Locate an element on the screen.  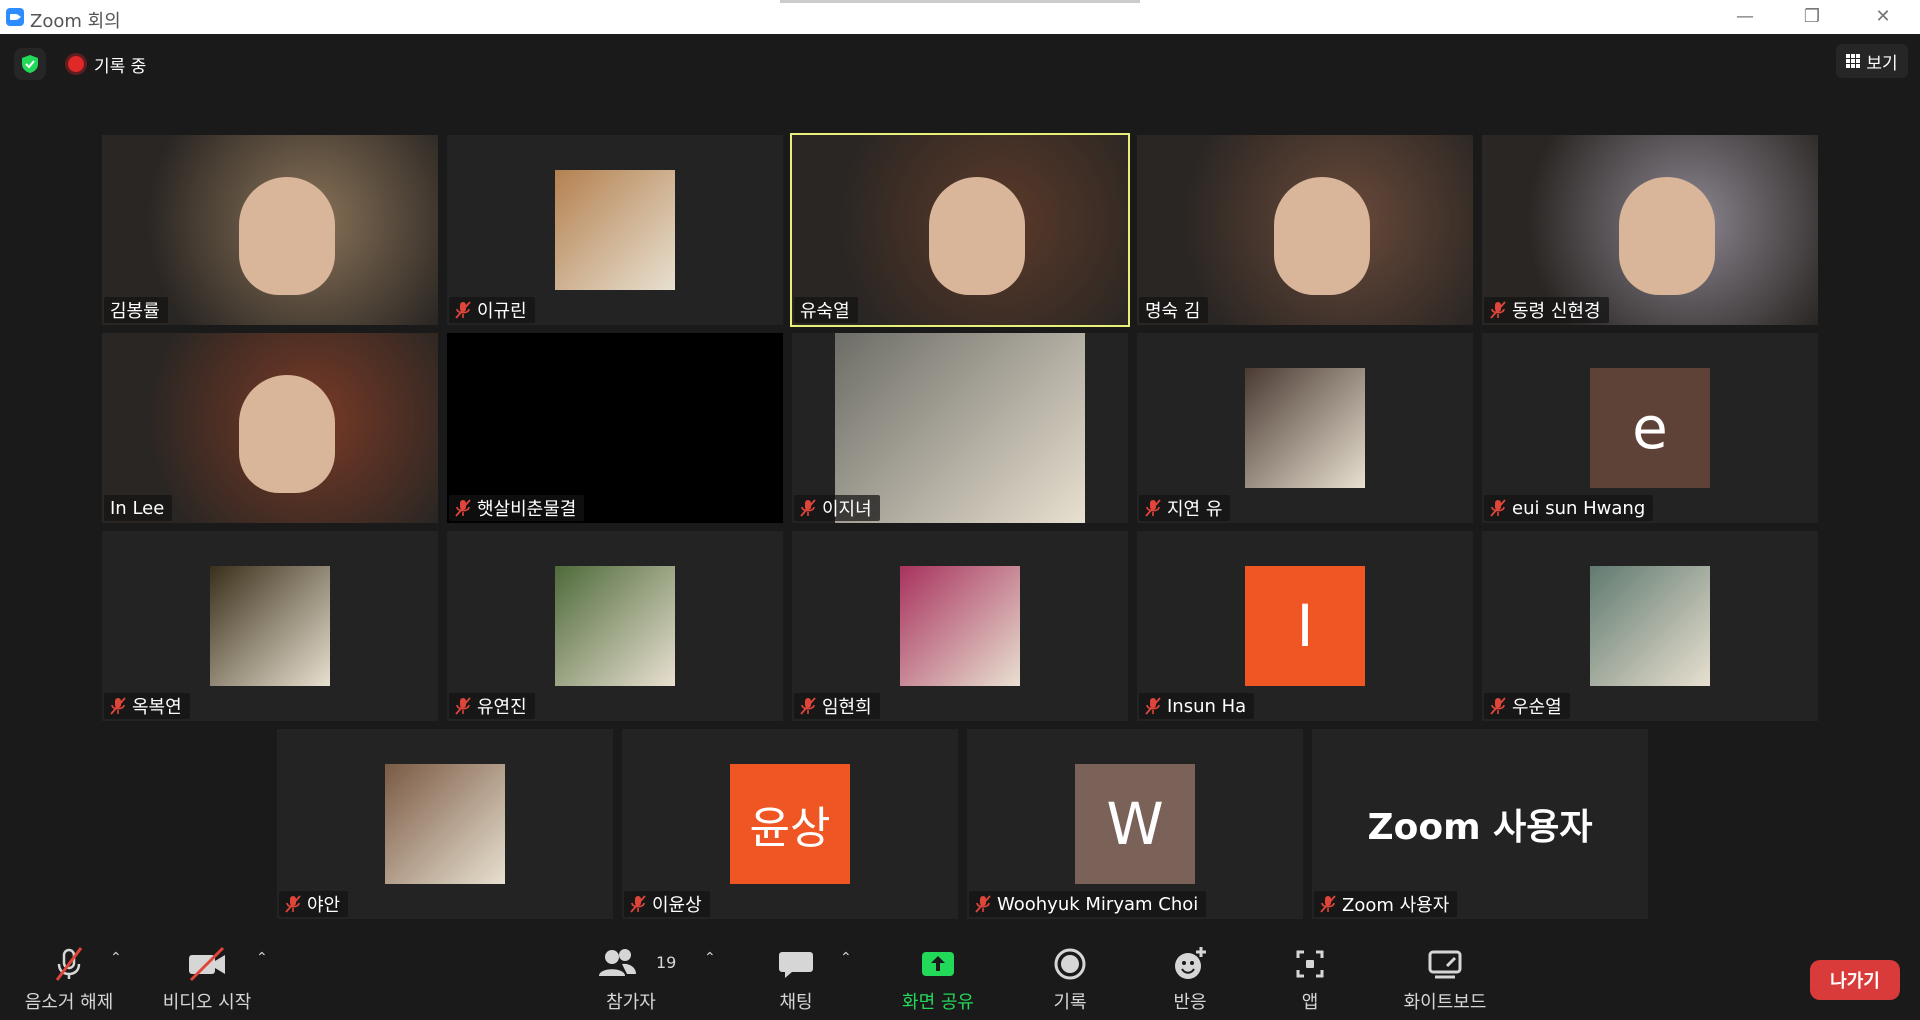
participants-label: 참가자 is located at coordinates (631, 1002).